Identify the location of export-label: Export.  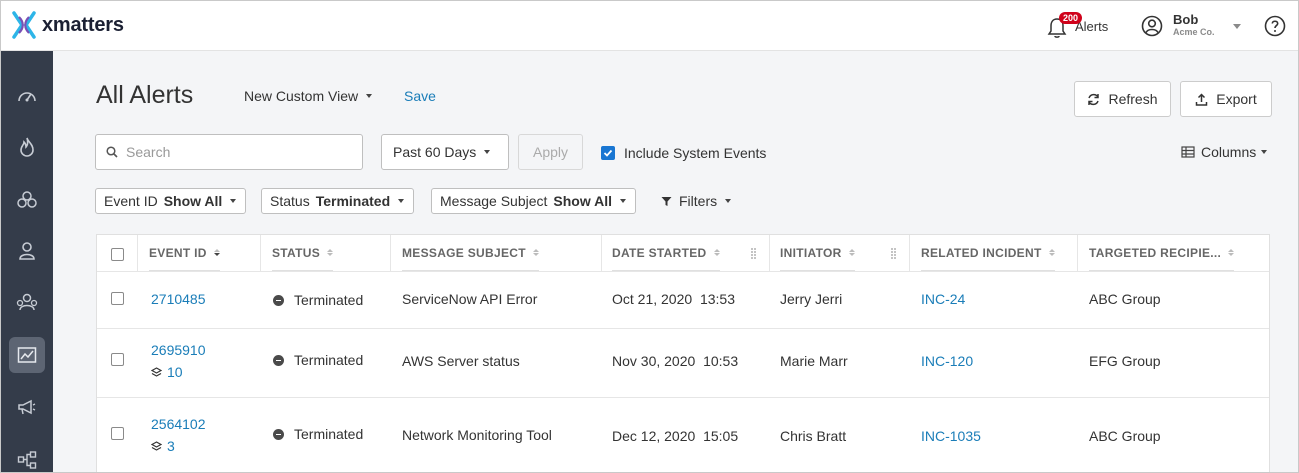
(1236, 99).